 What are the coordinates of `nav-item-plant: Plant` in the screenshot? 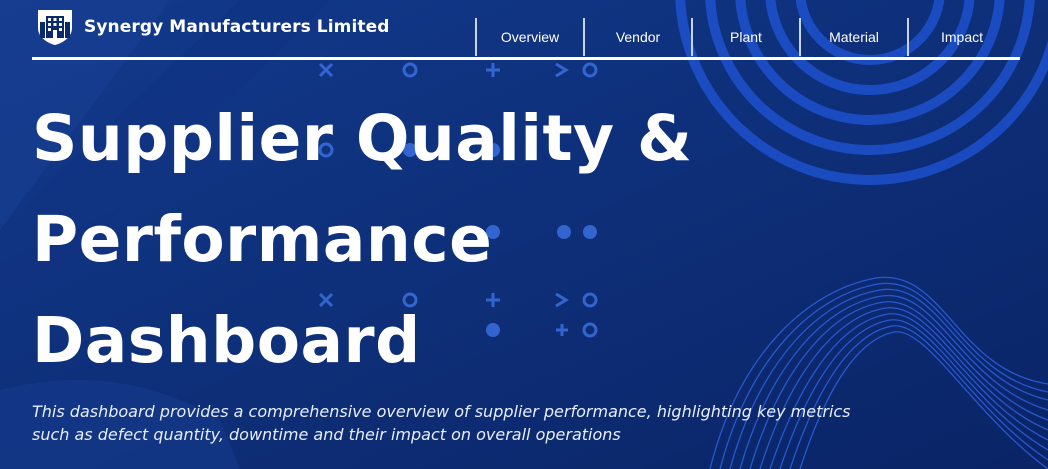 It's located at (745, 37).